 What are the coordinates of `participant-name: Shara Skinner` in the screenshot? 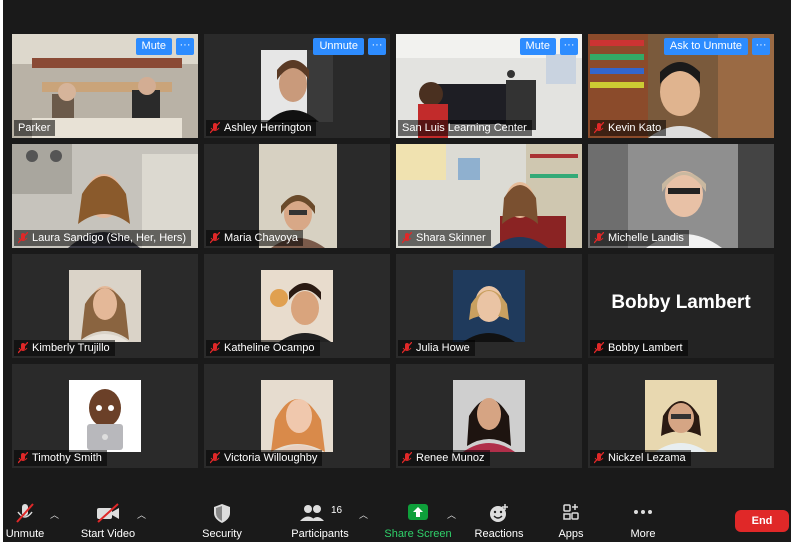 It's located at (451, 238).